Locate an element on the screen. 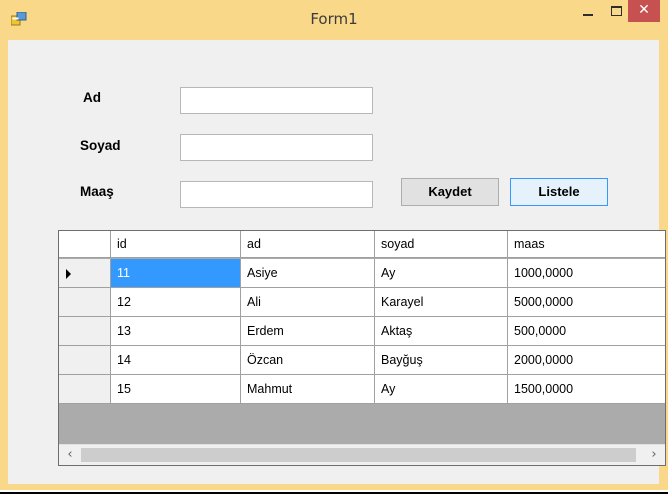  current-row-arrow-icon is located at coordinates (68, 274).